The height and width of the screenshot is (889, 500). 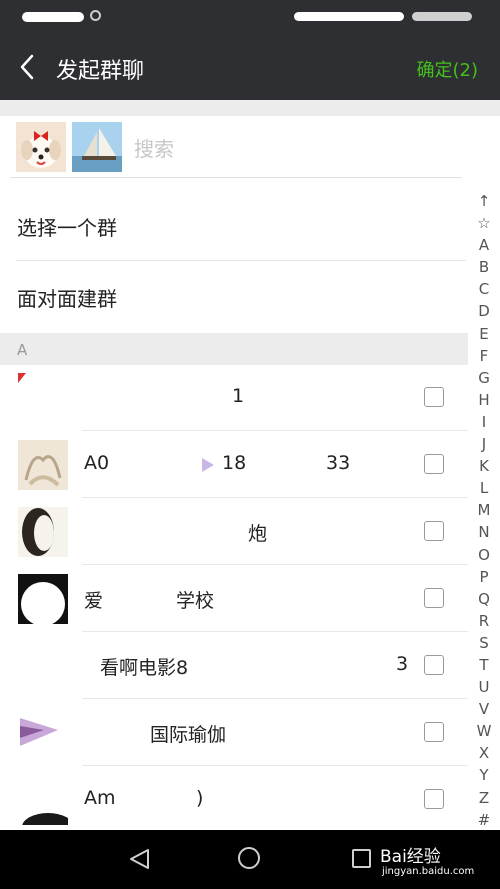 I want to click on search-divider, so click(x=236, y=177).